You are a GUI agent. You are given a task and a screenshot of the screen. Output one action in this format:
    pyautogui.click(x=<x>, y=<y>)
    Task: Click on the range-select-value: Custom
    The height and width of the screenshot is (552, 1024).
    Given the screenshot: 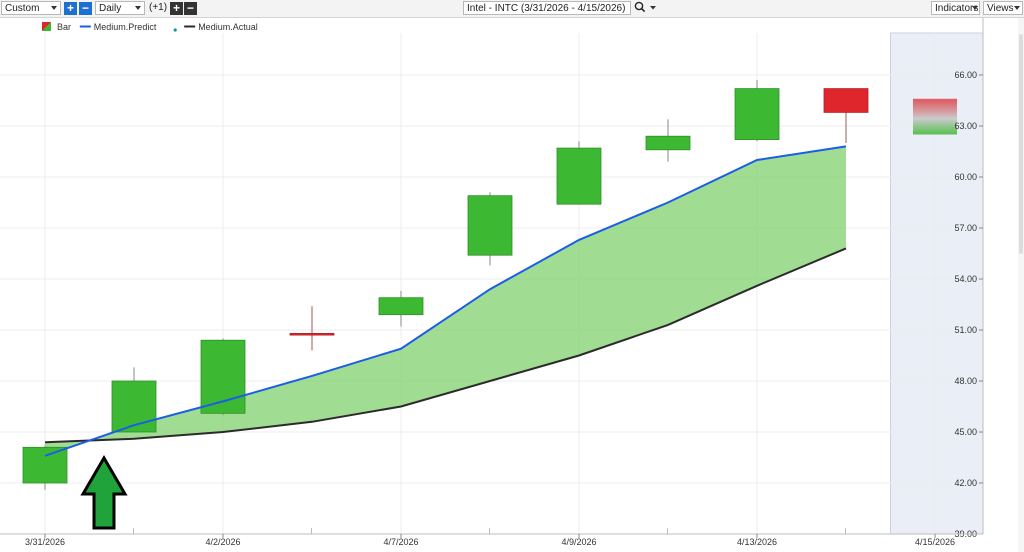 What is the action you would take?
    pyautogui.click(x=22, y=8)
    